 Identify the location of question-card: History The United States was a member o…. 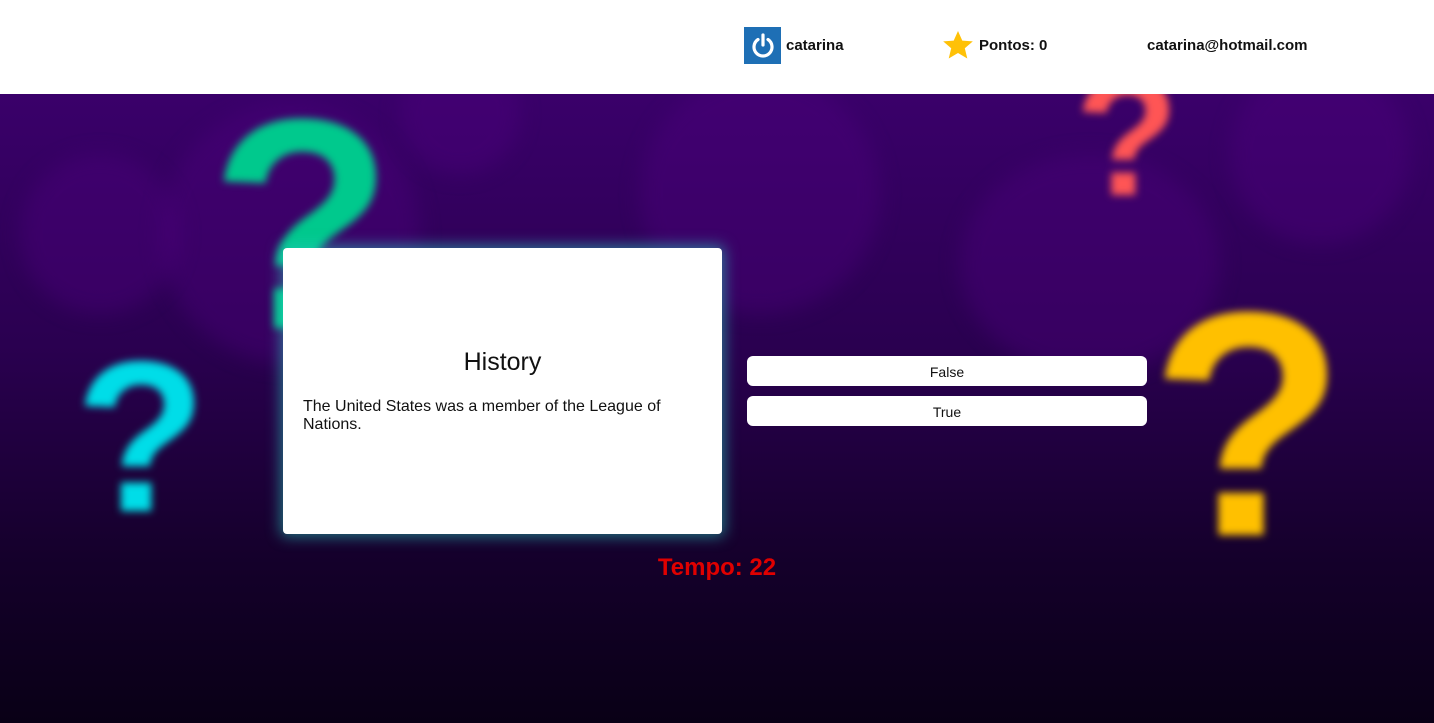
(502, 391).